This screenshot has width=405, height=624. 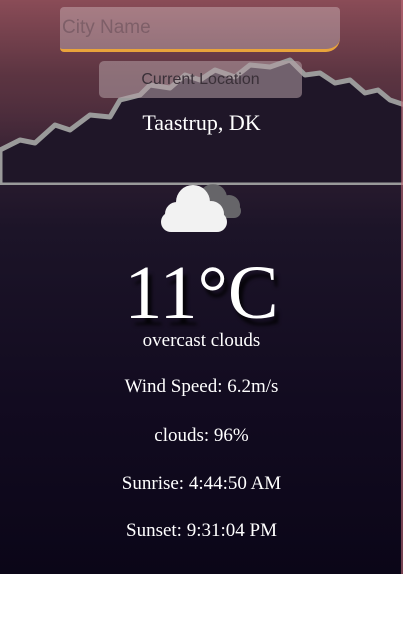 I want to click on location-label: Taastrup, DK, so click(x=201, y=122).